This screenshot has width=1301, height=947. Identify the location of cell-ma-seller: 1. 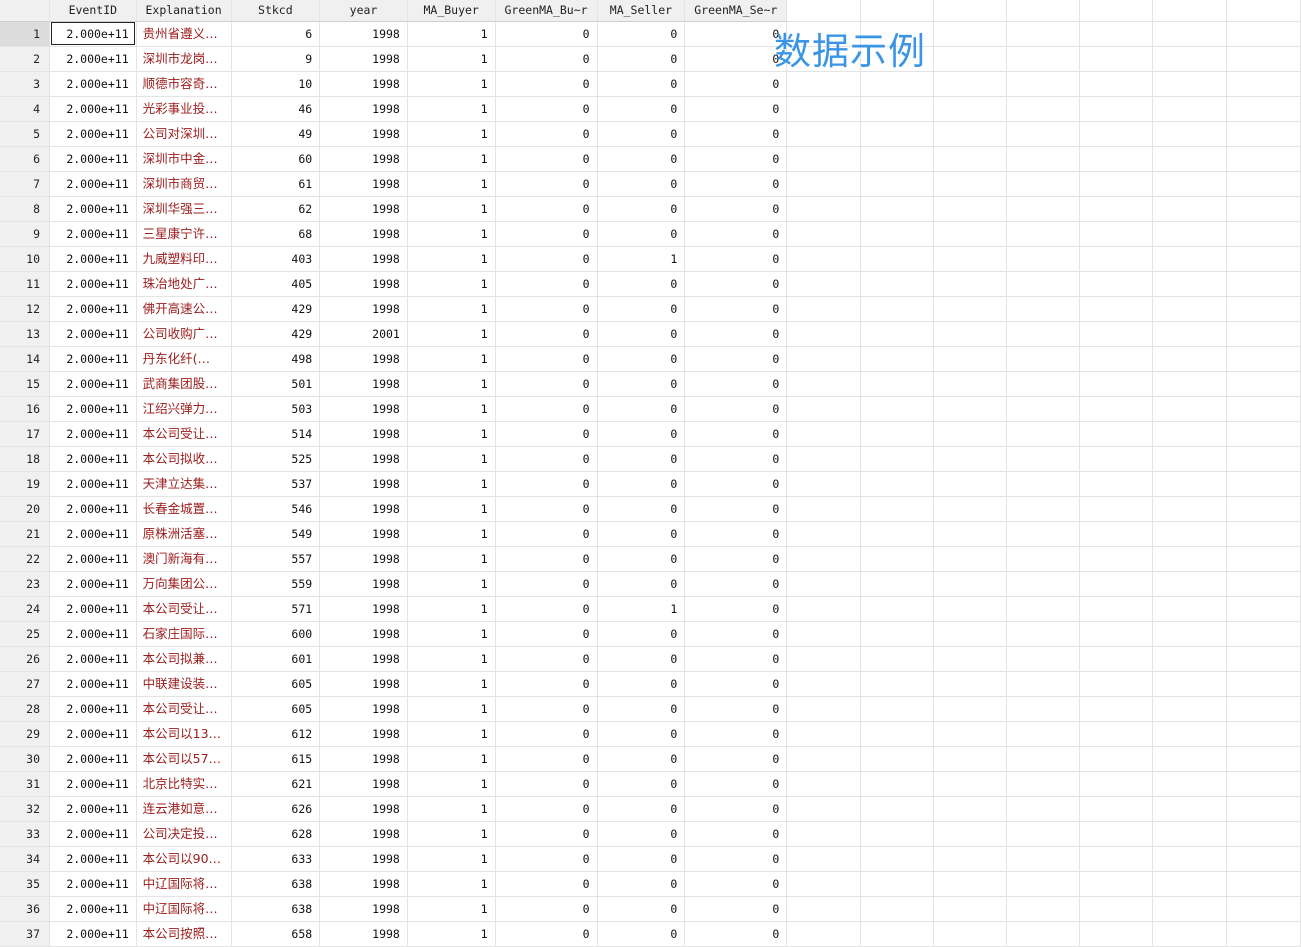
(641, 259).